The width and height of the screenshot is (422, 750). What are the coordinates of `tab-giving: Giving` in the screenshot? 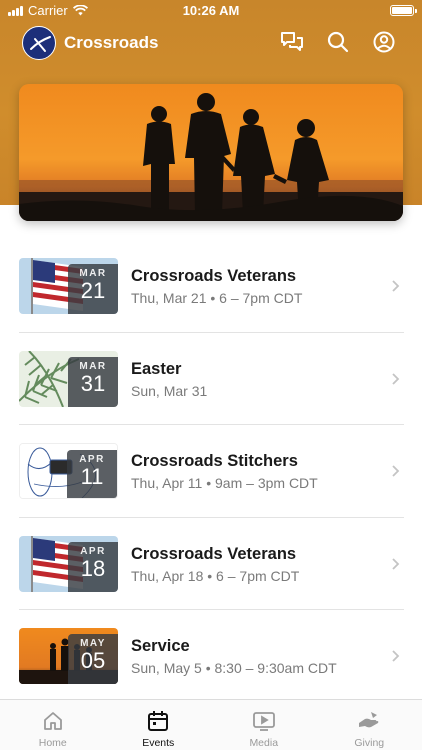 It's located at (369, 725).